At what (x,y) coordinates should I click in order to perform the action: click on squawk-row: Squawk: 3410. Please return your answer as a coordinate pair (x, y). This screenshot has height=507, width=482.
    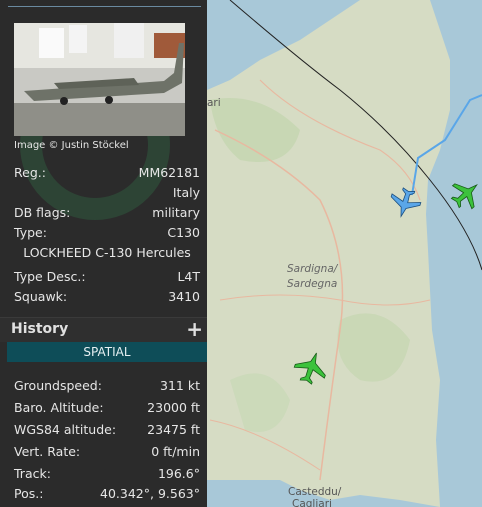
    Looking at the image, I should click on (107, 297).